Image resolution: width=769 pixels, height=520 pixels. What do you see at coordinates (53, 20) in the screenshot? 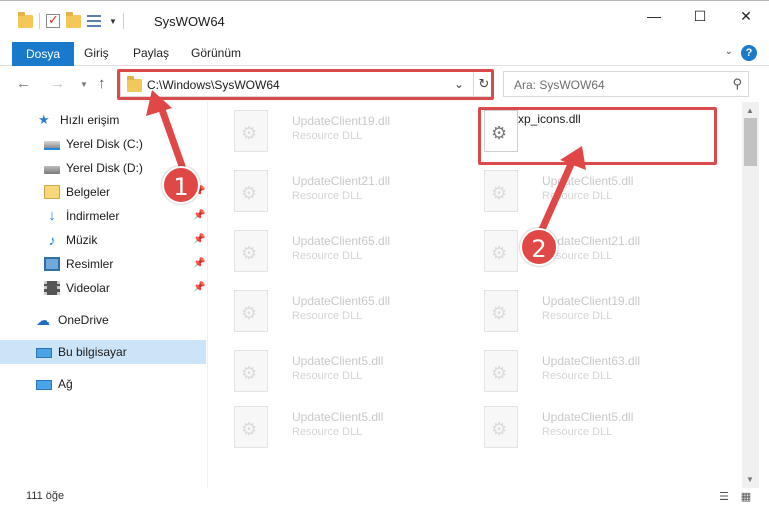
I see `properties-check-icon` at bounding box center [53, 20].